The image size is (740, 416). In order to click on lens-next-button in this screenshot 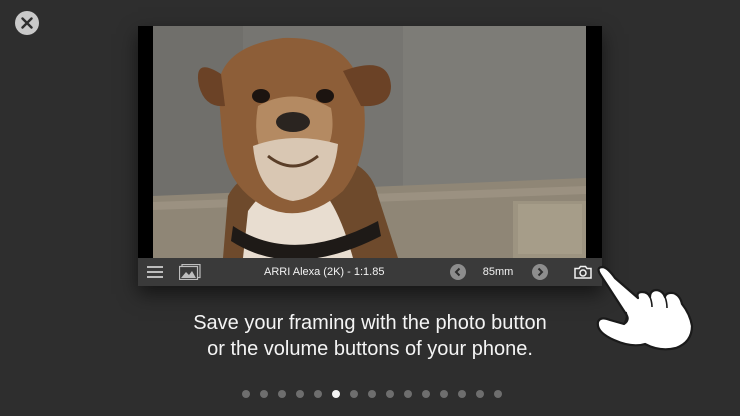, I will do `click(540, 272)`.